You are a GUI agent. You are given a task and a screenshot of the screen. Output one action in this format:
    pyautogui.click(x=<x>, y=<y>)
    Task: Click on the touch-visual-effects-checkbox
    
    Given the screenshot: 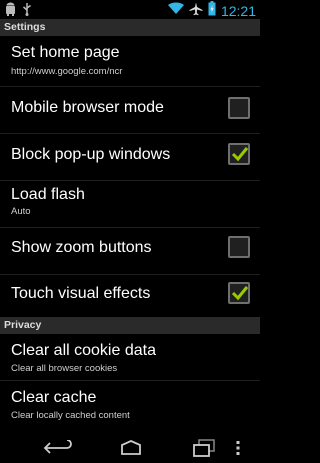 What is the action you would take?
    pyautogui.click(x=239, y=293)
    